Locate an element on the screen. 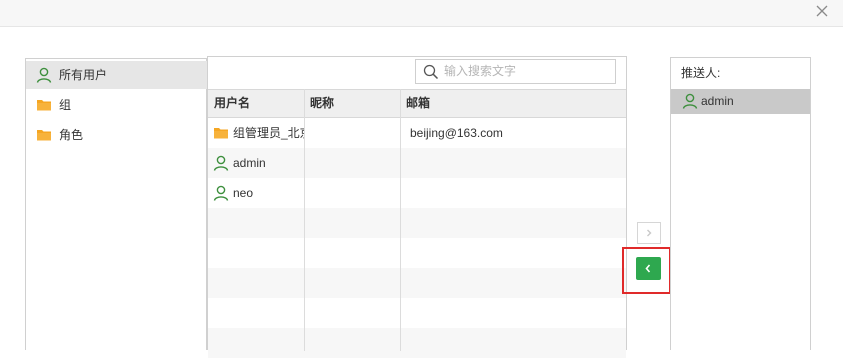  tree-item-label: 所有用户 is located at coordinates (83, 75).